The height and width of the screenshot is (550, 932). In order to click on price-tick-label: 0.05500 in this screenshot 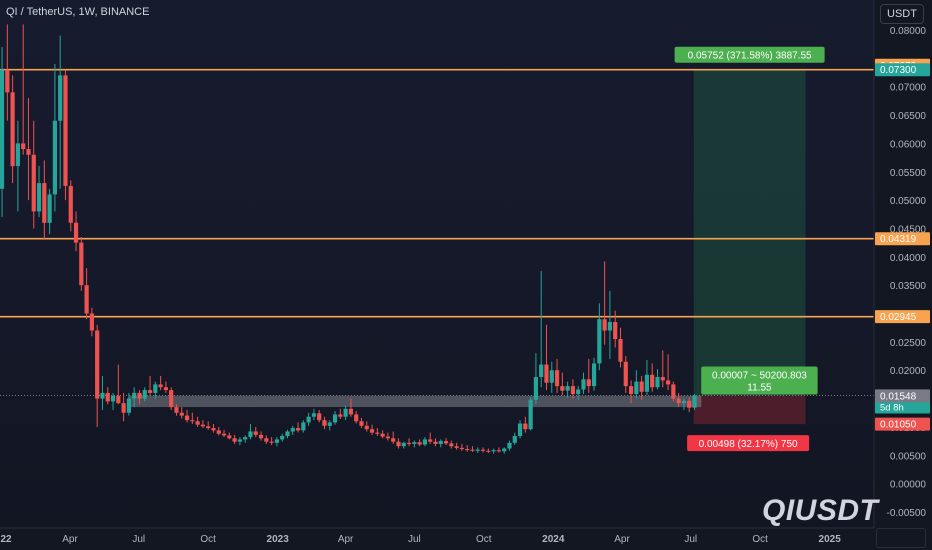, I will do `click(908, 173)`.